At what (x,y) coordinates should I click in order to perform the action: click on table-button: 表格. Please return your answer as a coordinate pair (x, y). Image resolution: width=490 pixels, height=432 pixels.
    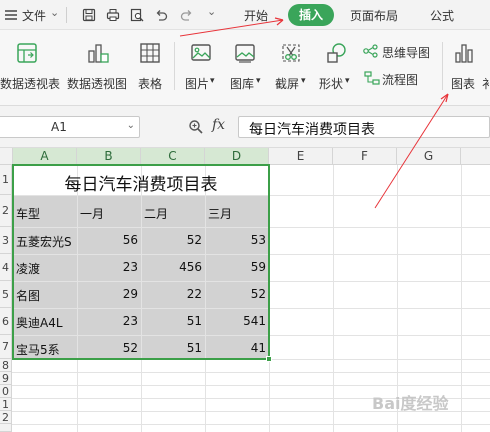
    Looking at the image, I should click on (150, 83).